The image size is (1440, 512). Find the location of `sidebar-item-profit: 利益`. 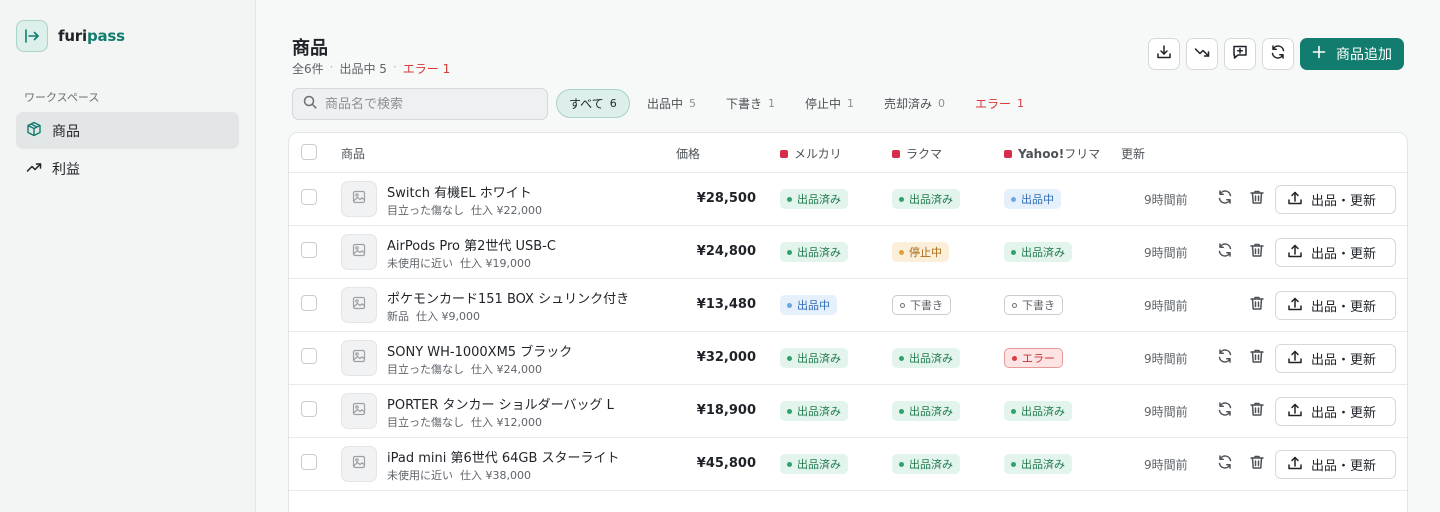

sidebar-item-profit: 利益 is located at coordinates (127, 168).